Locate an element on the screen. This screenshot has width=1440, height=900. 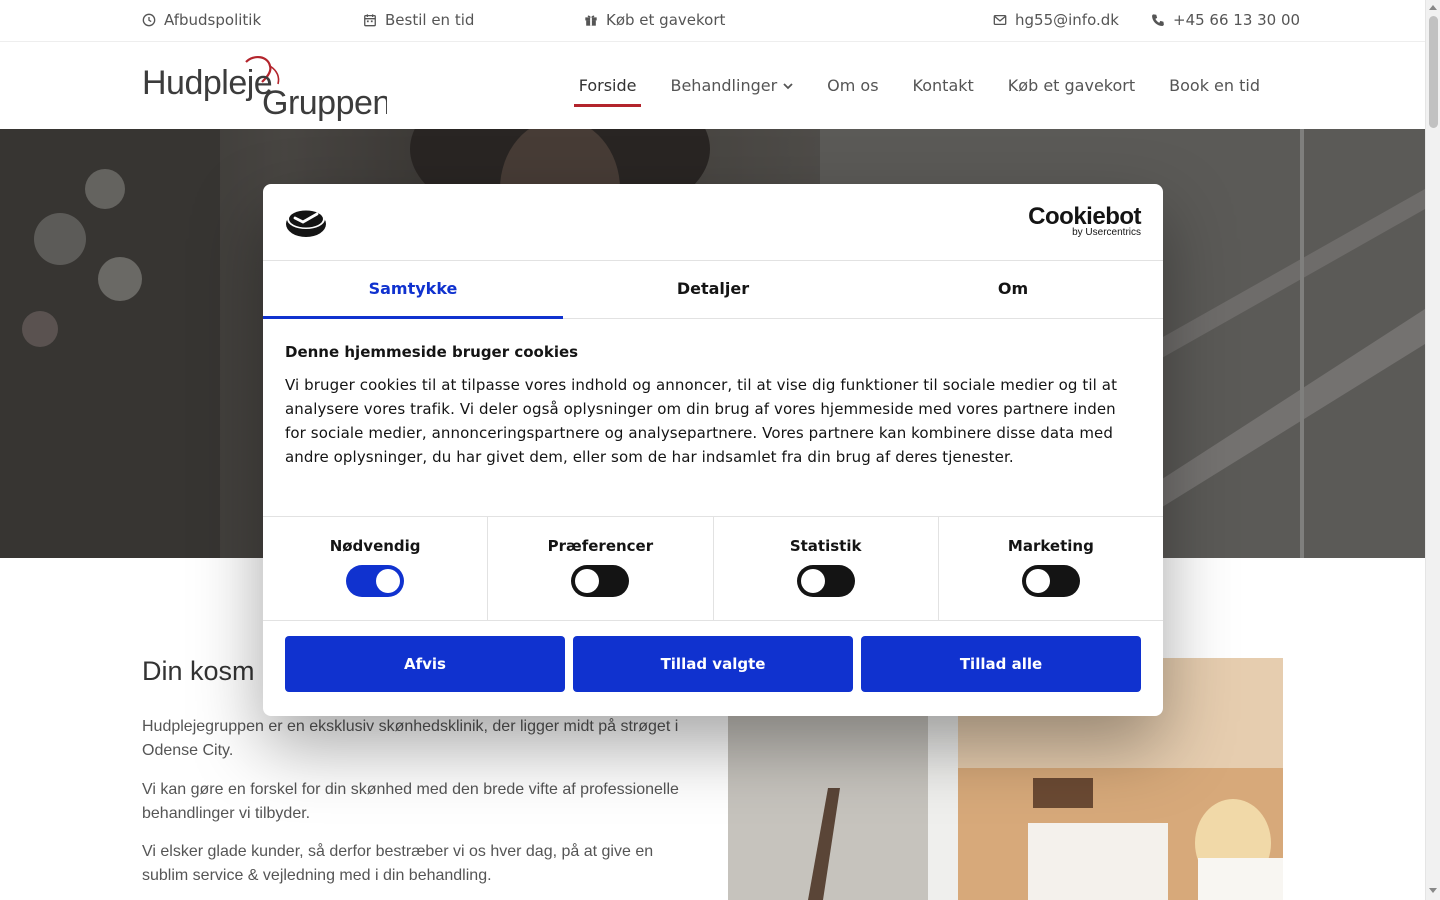
chevron-down-icon is located at coordinates (788, 85).